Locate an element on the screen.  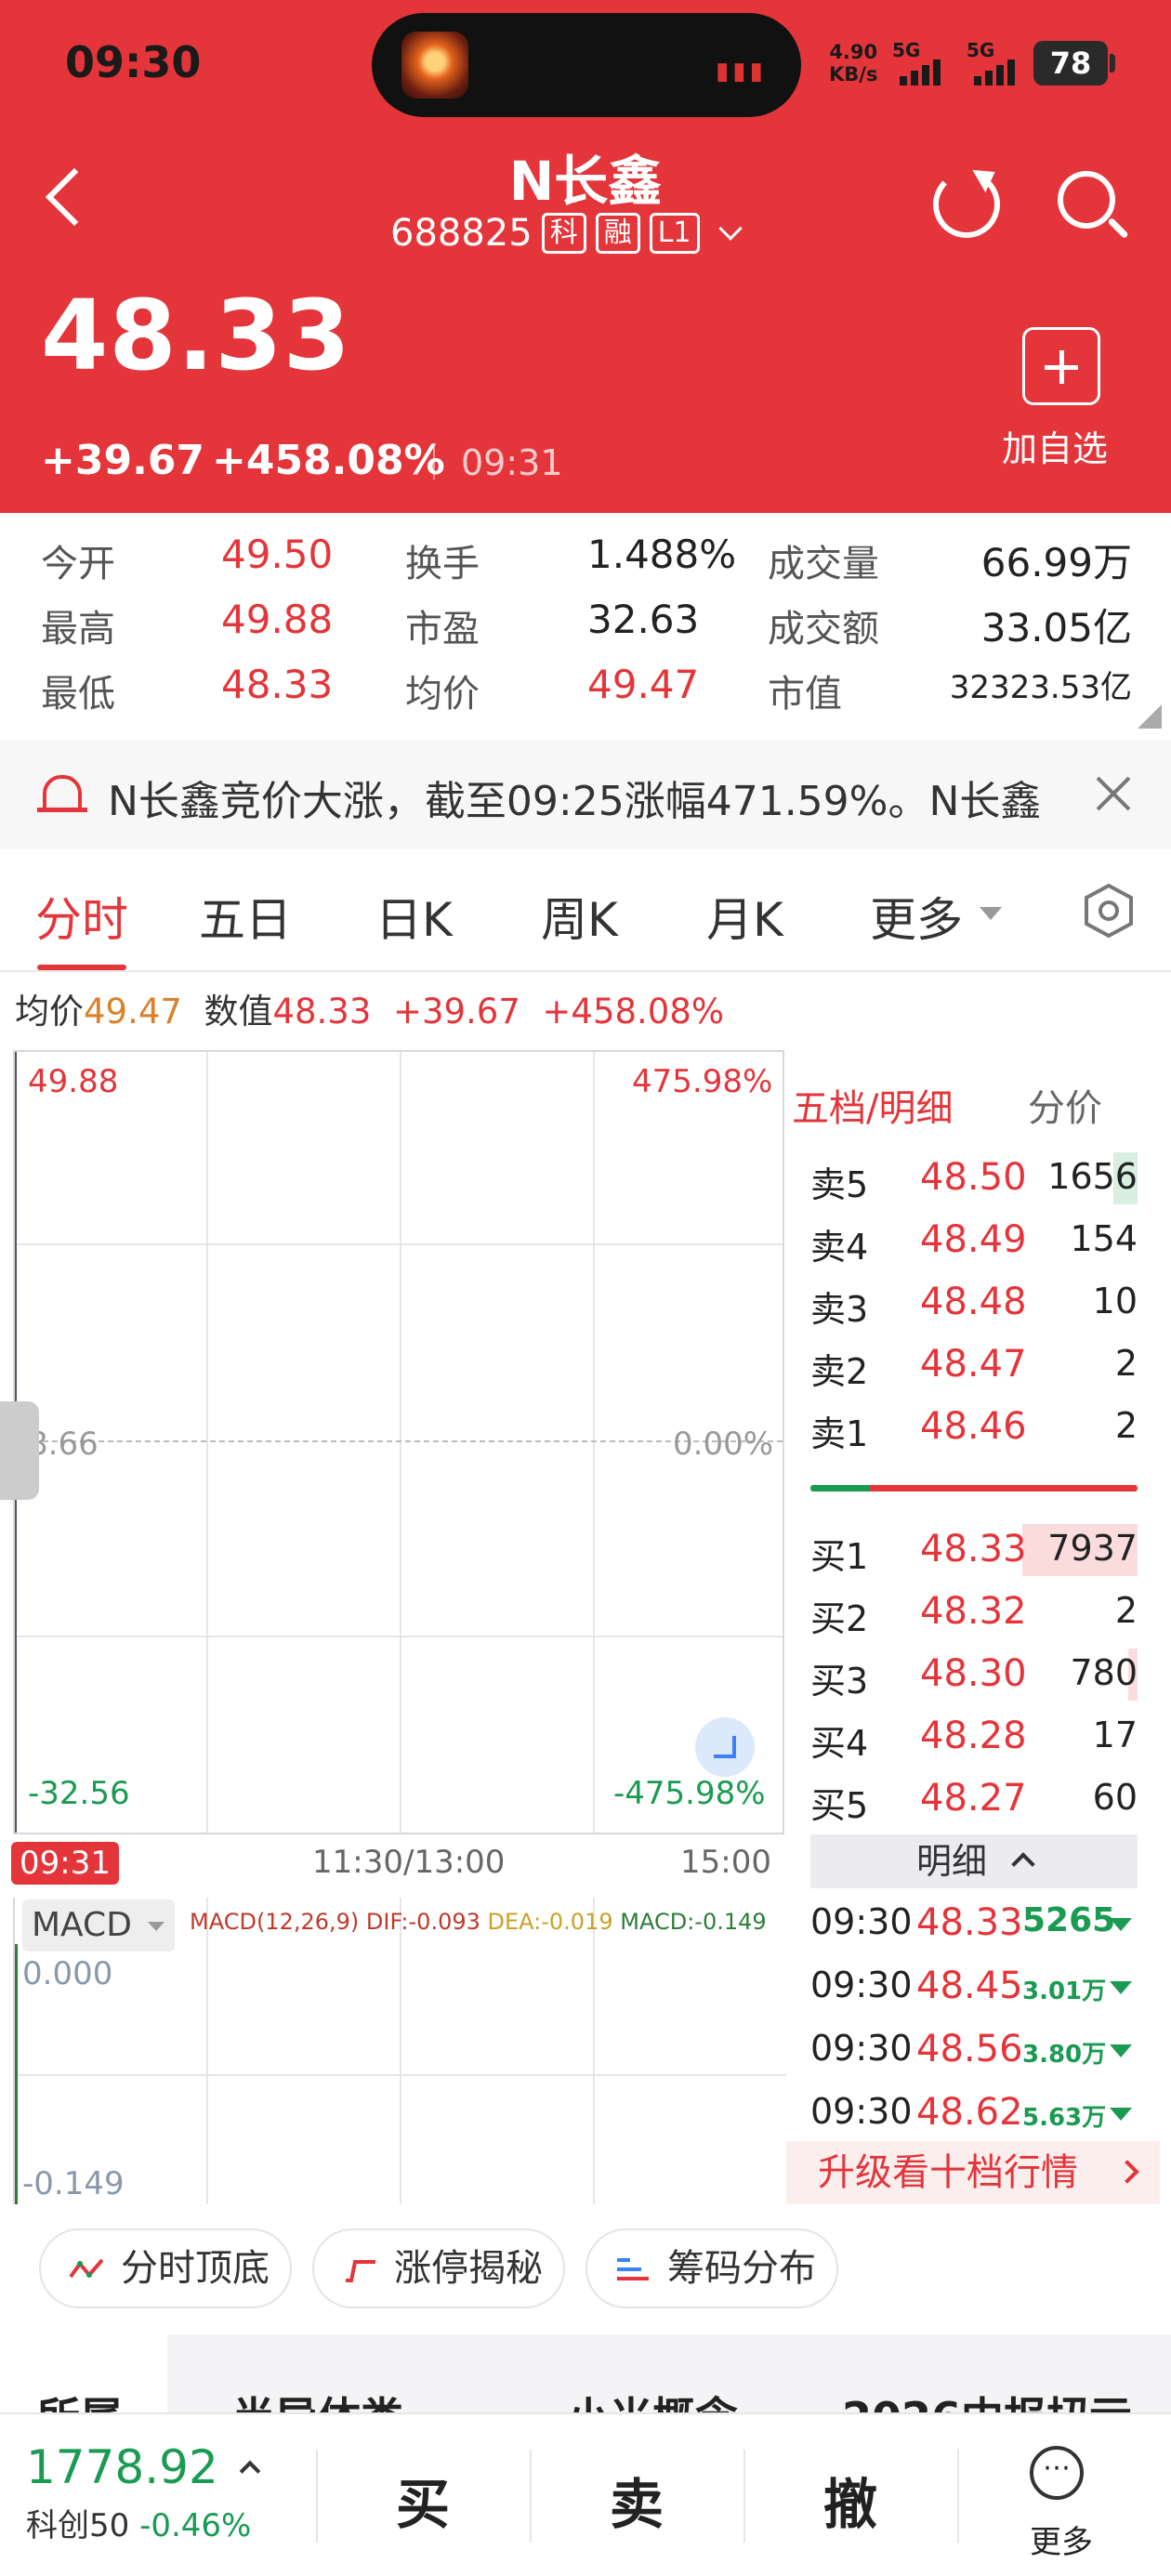
fullscreen-icon is located at coordinates (725, 1747).